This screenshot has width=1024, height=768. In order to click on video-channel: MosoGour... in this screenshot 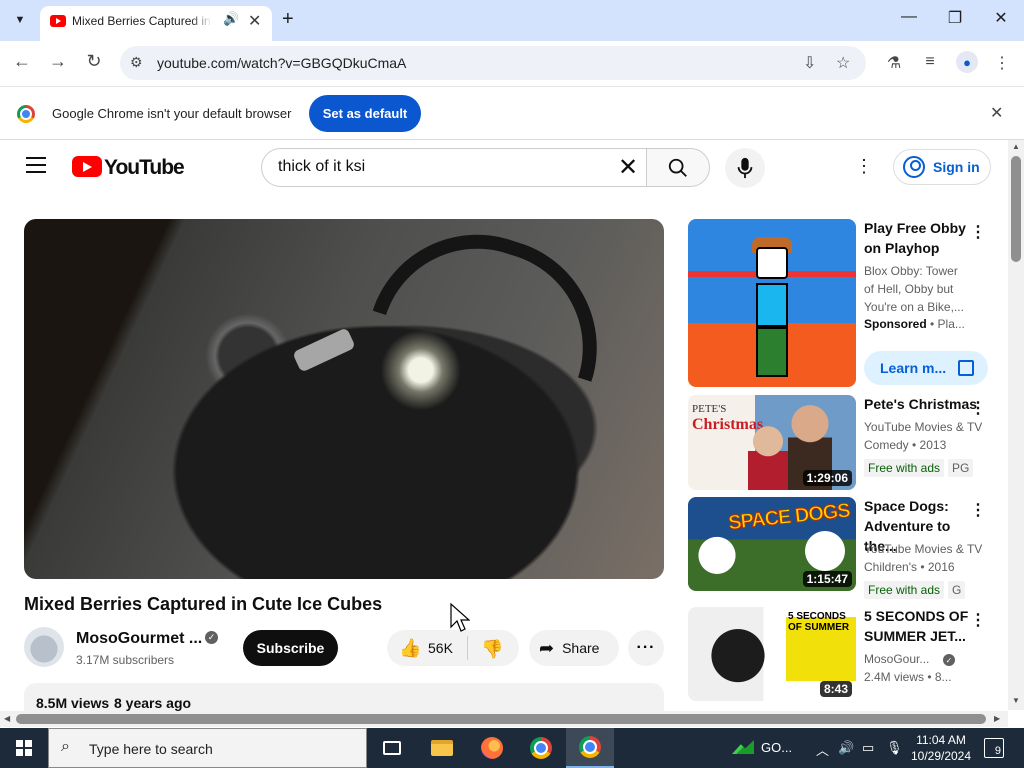, I will do `click(924, 659)`.